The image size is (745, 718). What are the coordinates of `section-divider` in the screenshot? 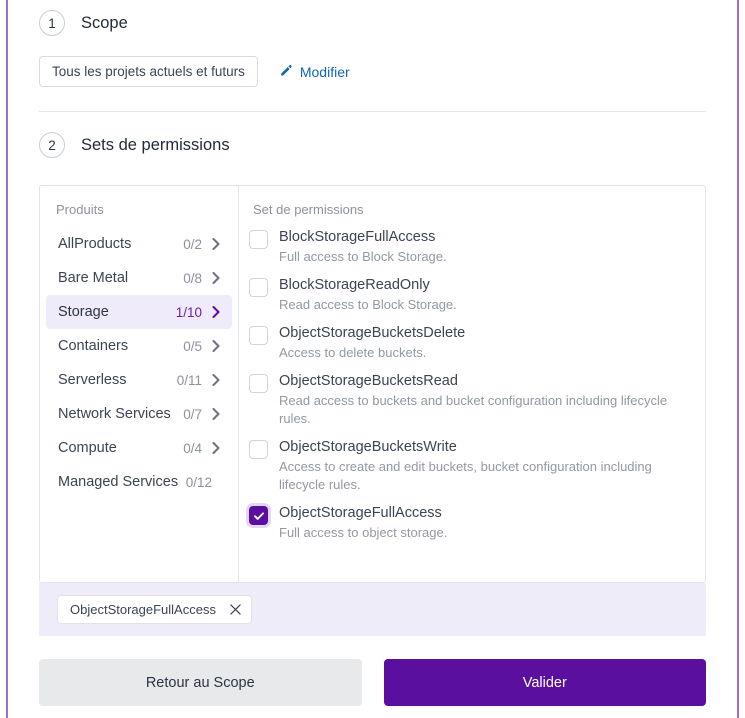 It's located at (372, 111).